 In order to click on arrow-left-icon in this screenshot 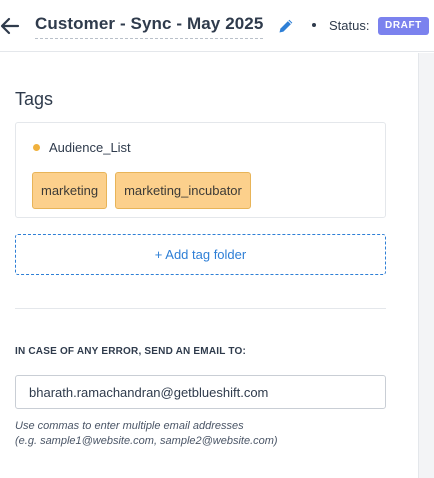, I will do `click(10, 26)`.